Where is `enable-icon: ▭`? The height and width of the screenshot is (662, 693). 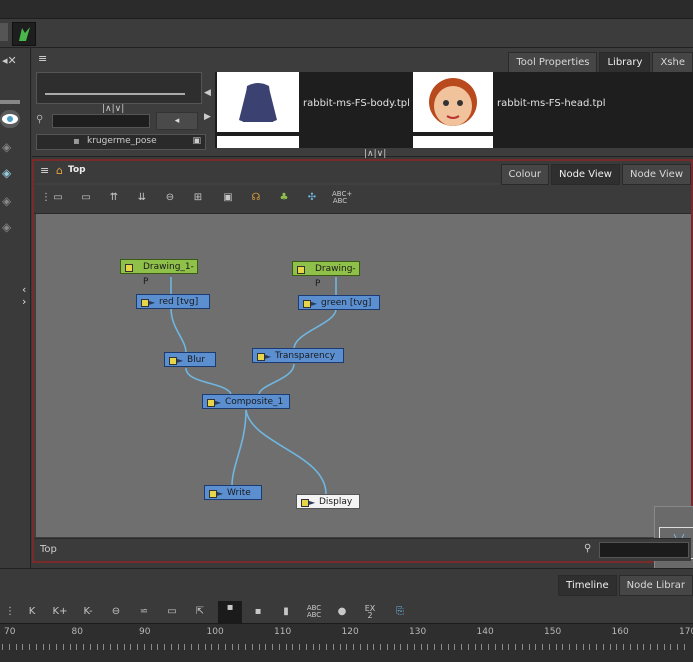 enable-icon: ▭ is located at coordinates (86, 198).